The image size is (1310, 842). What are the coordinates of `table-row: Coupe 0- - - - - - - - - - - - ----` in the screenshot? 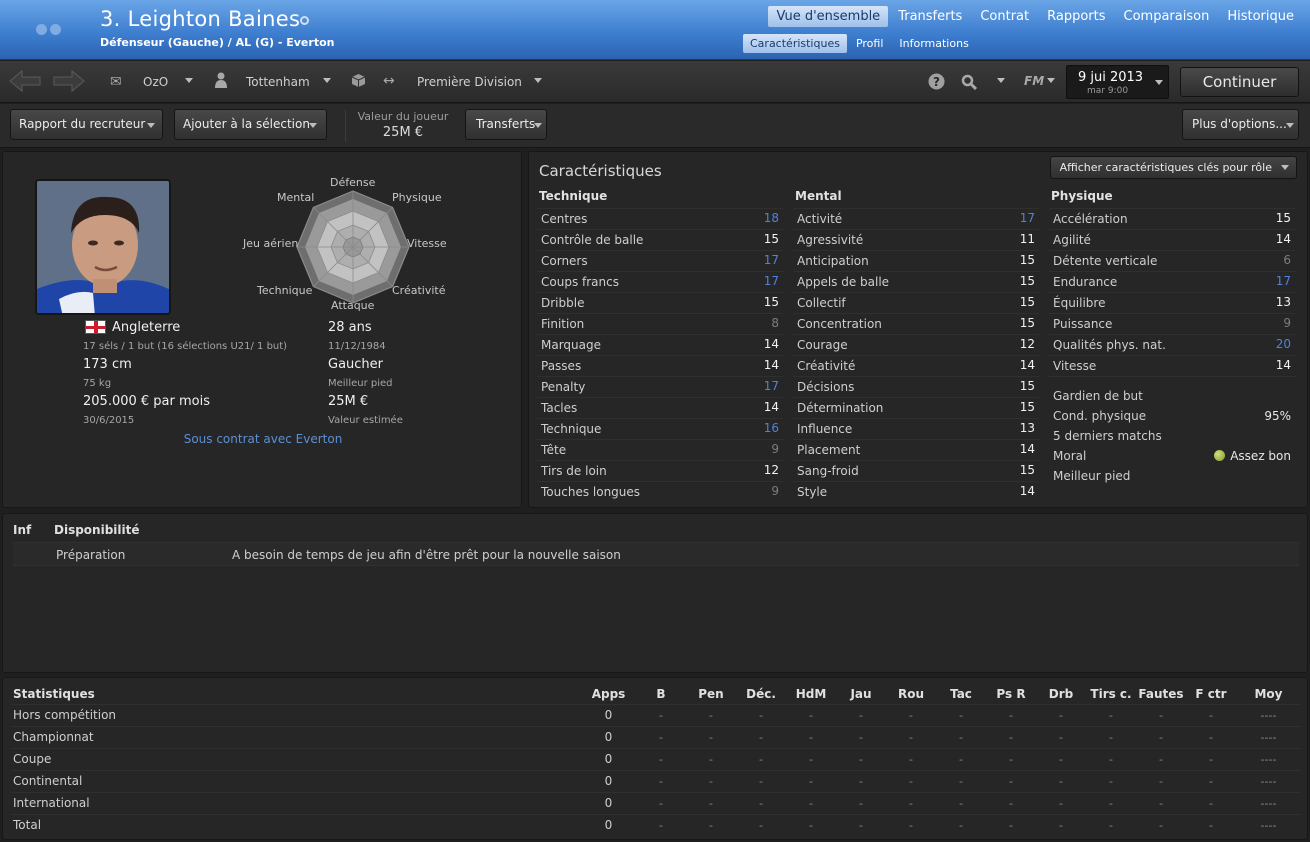 It's located at (656, 758).